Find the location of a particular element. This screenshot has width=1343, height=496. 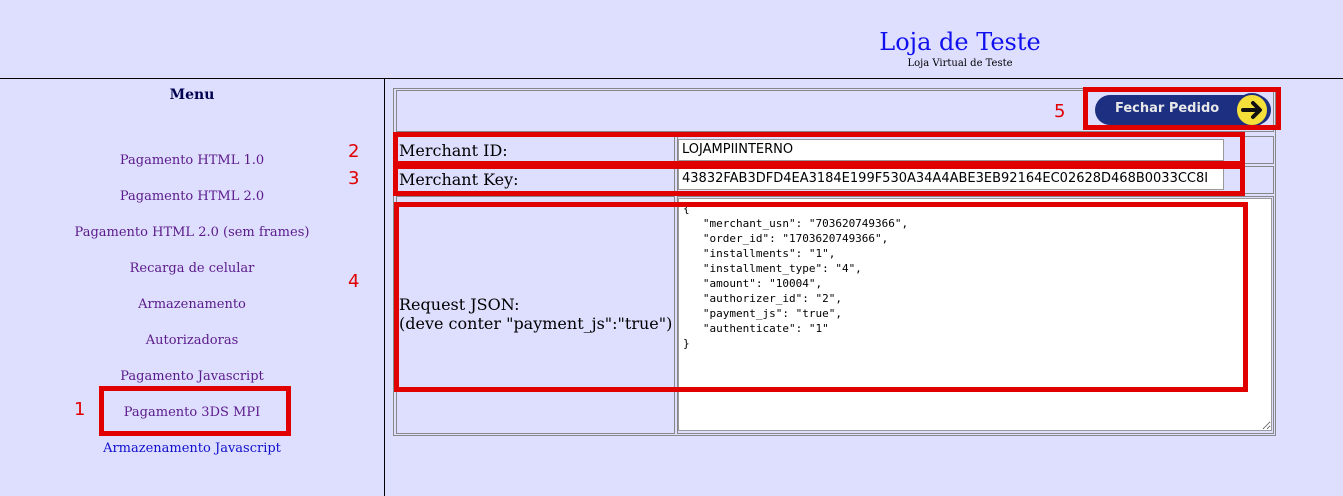

menu-link-pagamento-html-1: Pagamento HTML 1.0 is located at coordinates (192, 160).